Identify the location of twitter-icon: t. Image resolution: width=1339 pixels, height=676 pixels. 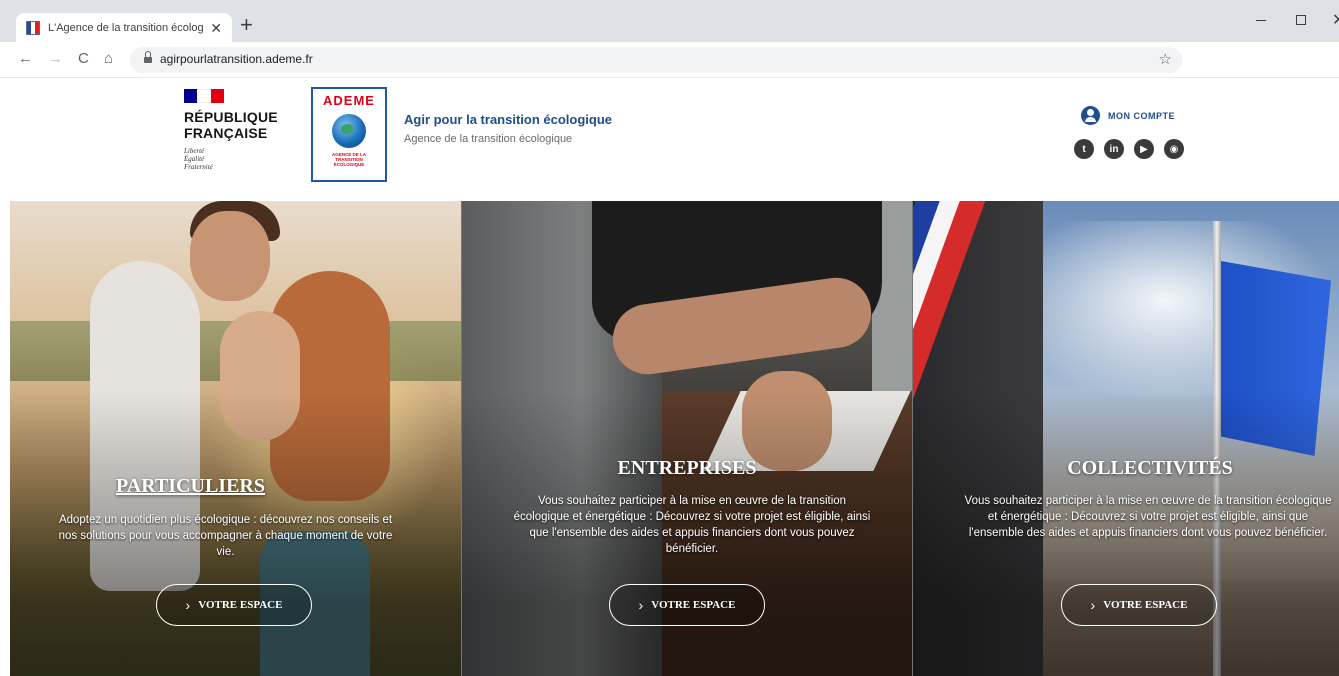
(1084, 149).